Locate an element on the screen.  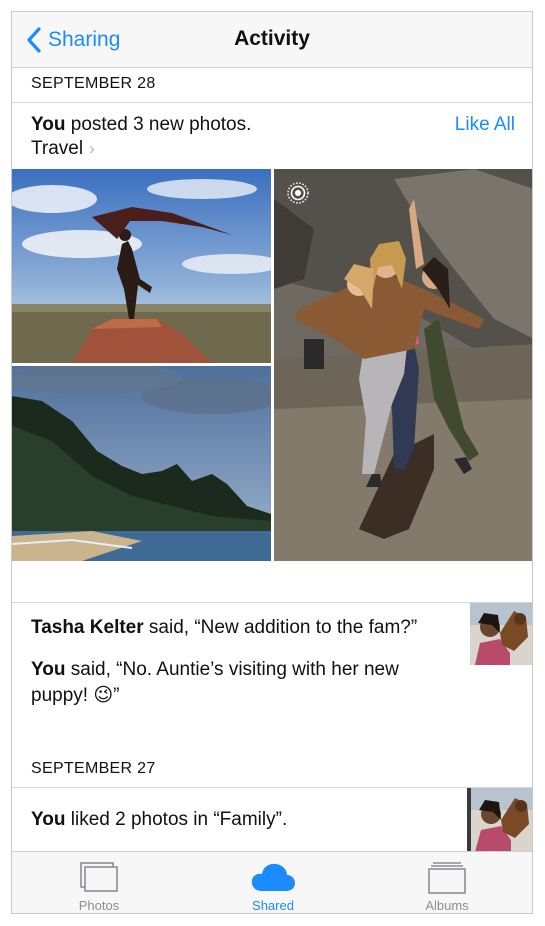
album-name: Travel is located at coordinates (57, 148).